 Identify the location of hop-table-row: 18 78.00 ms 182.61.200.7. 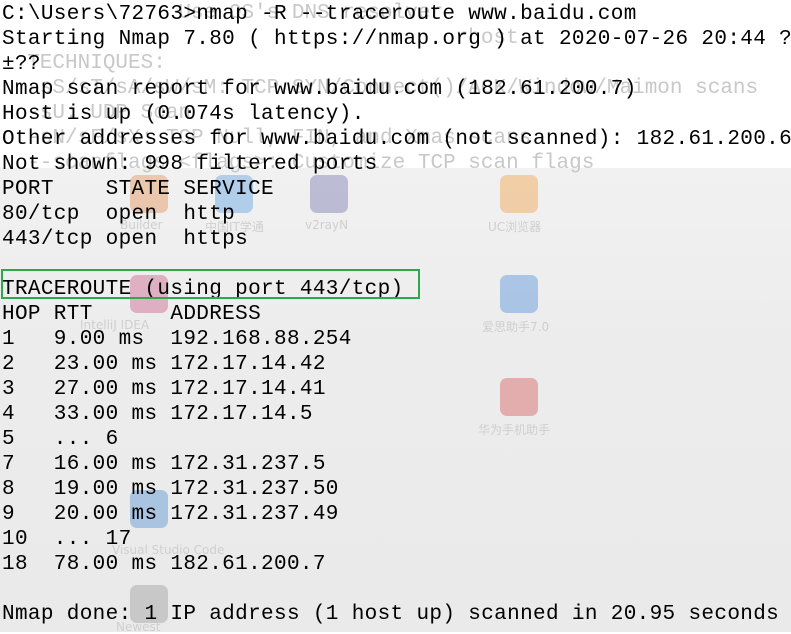
(164, 564).